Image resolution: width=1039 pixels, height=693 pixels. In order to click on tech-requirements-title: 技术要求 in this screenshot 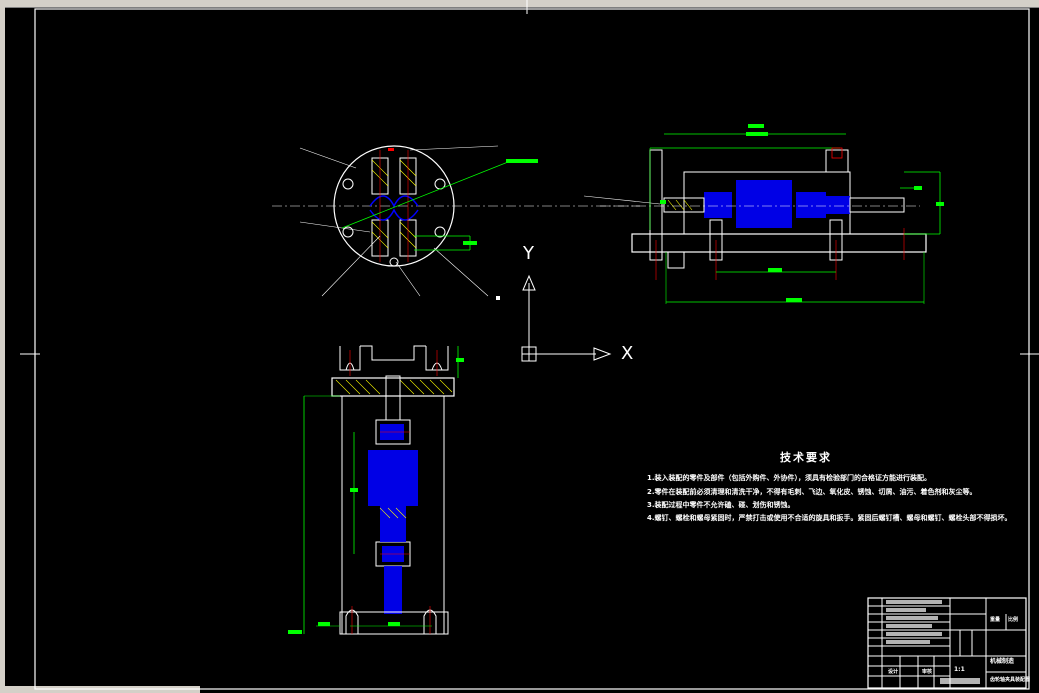, I will do `click(806, 457)`.